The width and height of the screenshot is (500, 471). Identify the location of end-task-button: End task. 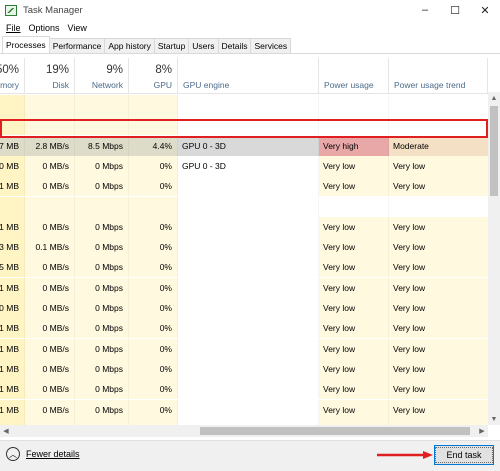
(464, 455).